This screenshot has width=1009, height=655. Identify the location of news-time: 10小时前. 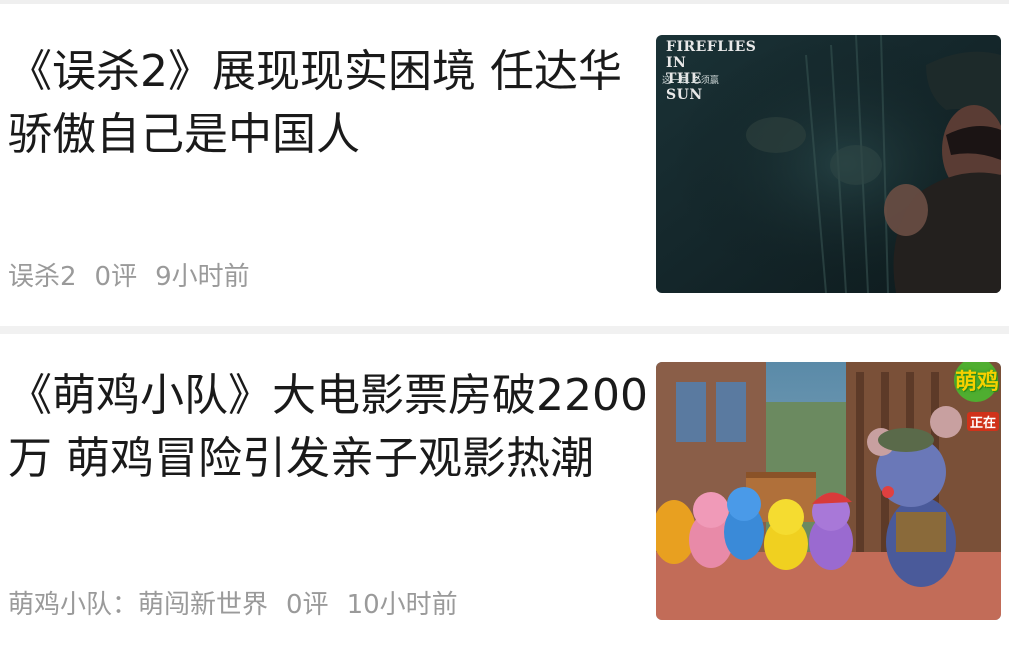
(402, 605).